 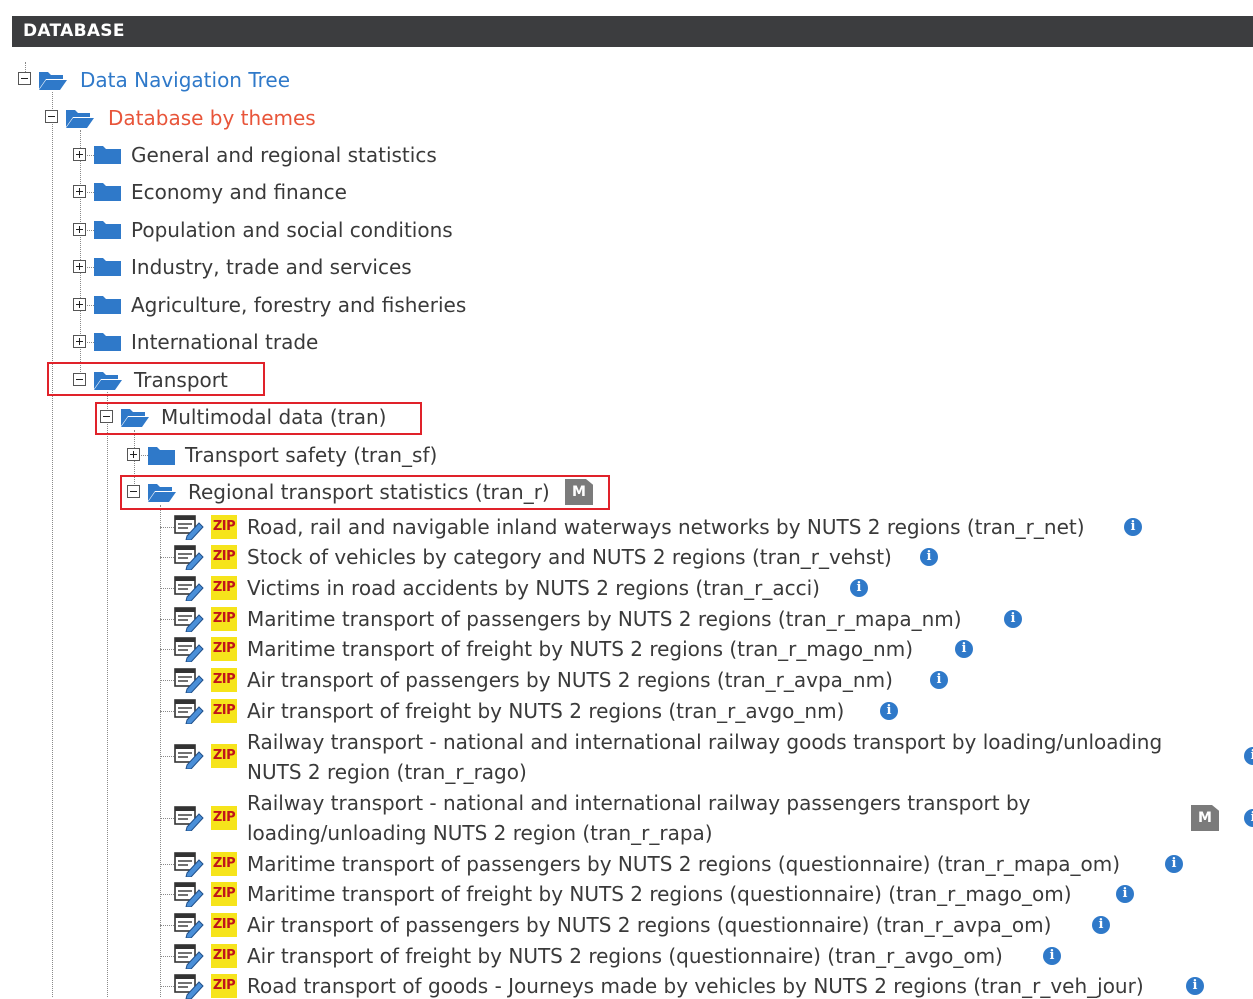 What do you see at coordinates (212, 118) in the screenshot?
I see `tree-node-database-by-themes: Database by themes` at bounding box center [212, 118].